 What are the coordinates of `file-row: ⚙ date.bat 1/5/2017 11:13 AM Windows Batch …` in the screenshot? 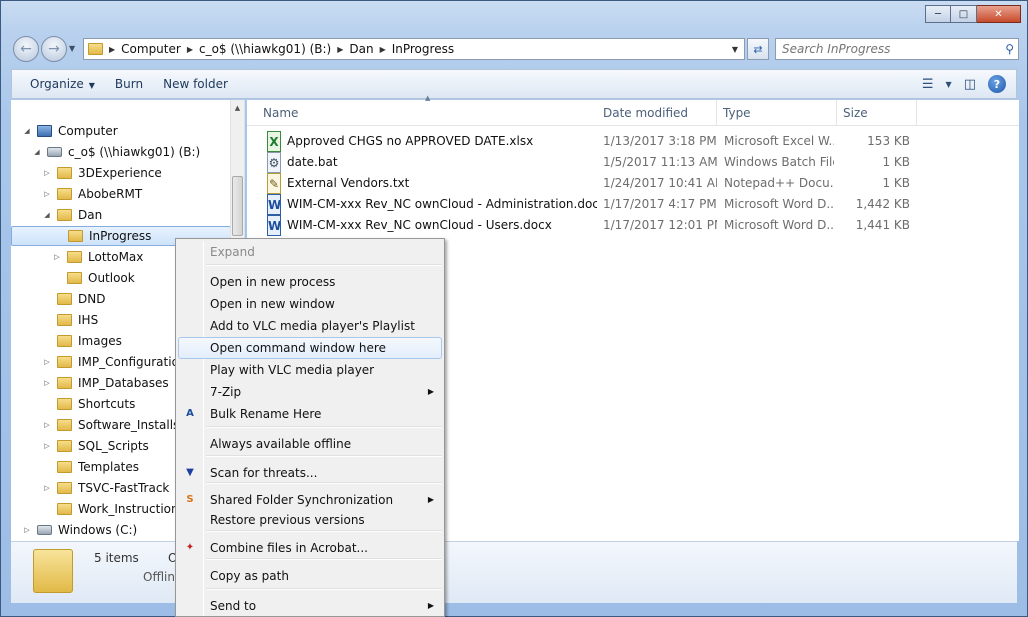 It's located at (633, 162).